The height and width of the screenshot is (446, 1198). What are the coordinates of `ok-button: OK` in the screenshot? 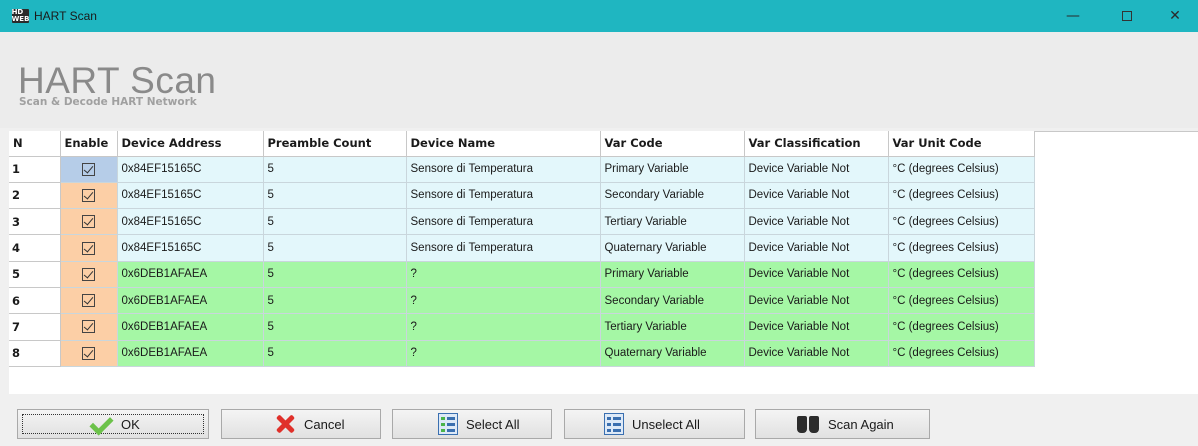 It's located at (113, 424).